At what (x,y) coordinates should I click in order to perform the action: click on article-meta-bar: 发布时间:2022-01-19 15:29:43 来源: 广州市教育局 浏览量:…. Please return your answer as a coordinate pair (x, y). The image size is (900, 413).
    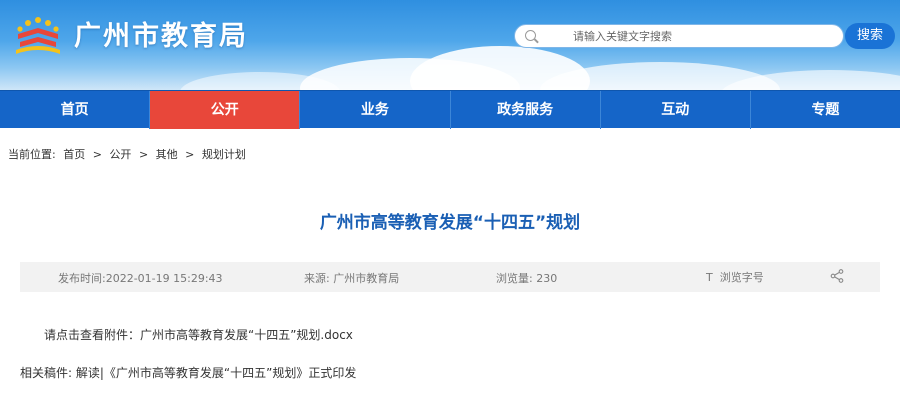
    Looking at the image, I should click on (450, 277).